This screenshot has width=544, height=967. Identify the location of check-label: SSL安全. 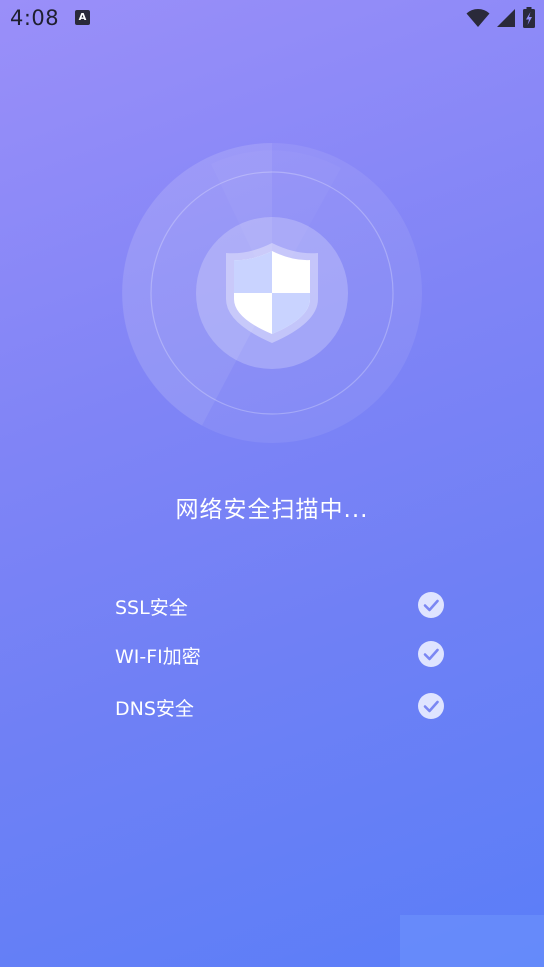
(151, 608).